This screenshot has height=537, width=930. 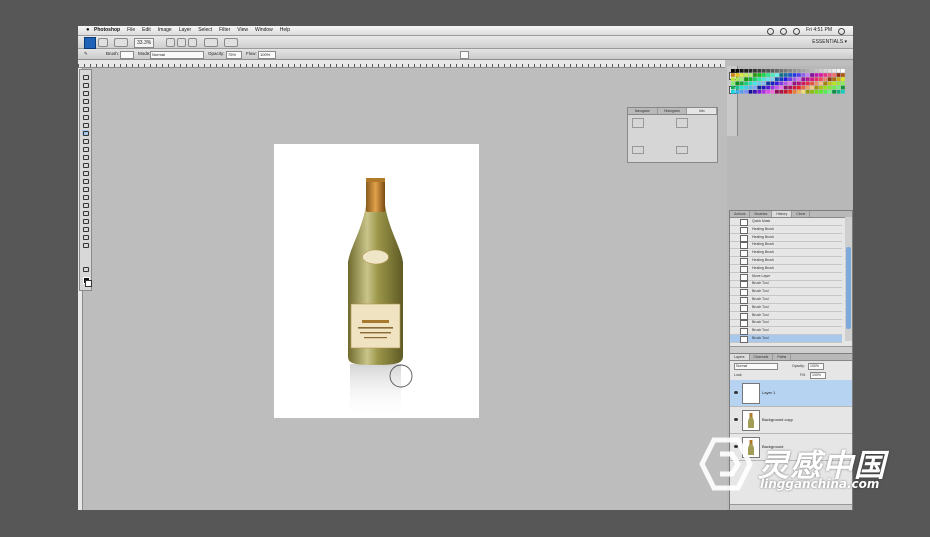 I want to click on tab-brushes: Brushes, so click(x=761, y=214).